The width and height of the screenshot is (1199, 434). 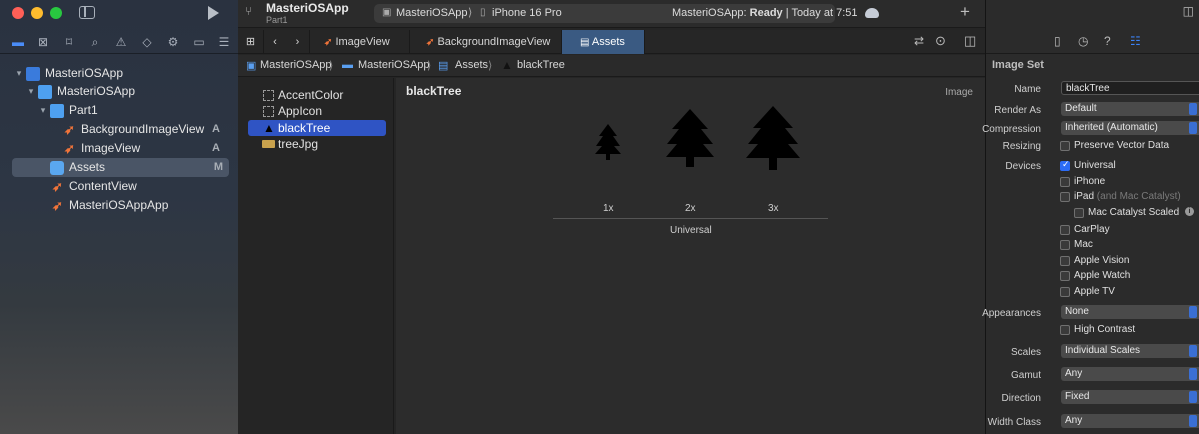 I want to click on gamut-label: Gamut, so click(x=1025, y=375).